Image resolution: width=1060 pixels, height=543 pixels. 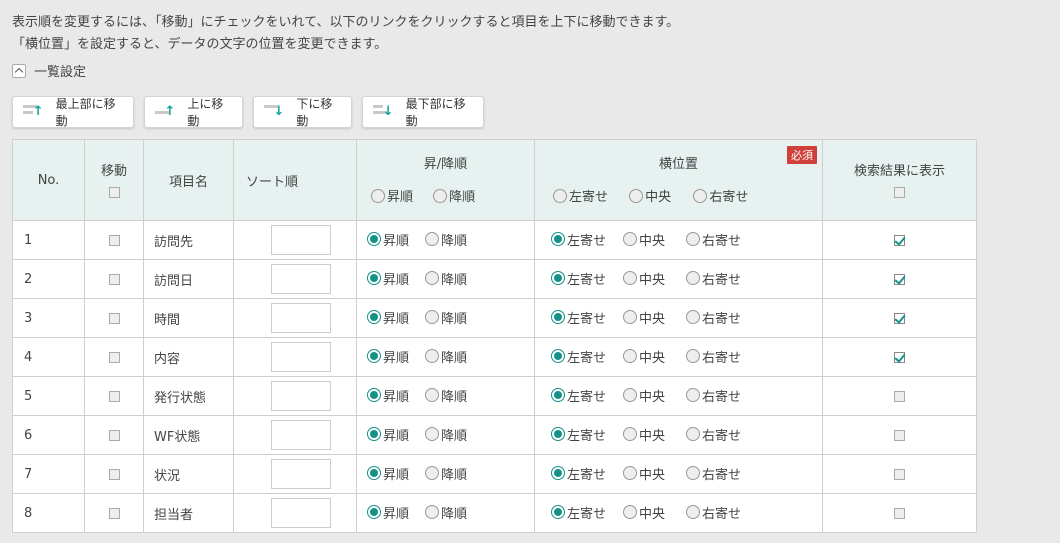 I want to click on move-to-top-button: ↑ 最上部に移動, so click(x=73, y=112).